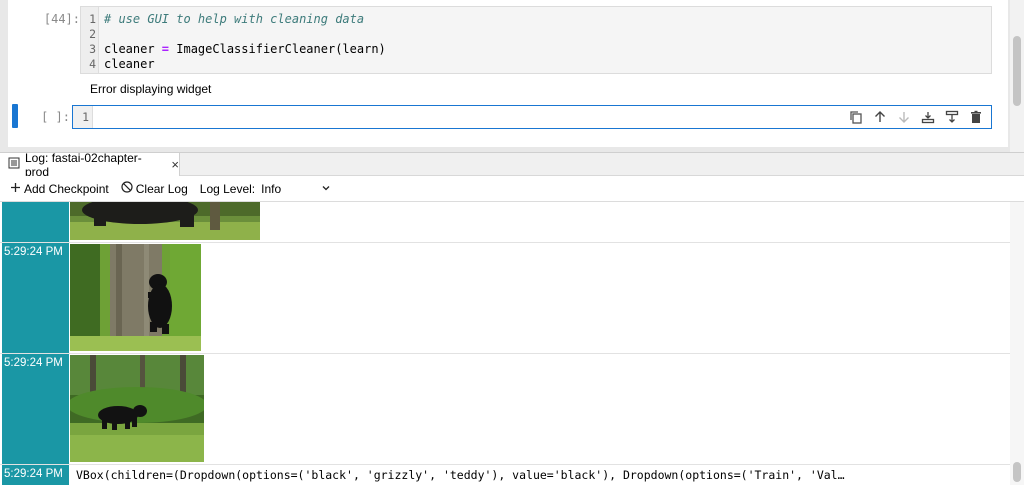  I want to click on code-text: ImageClassifierCleaner(learn), so click(277, 49).